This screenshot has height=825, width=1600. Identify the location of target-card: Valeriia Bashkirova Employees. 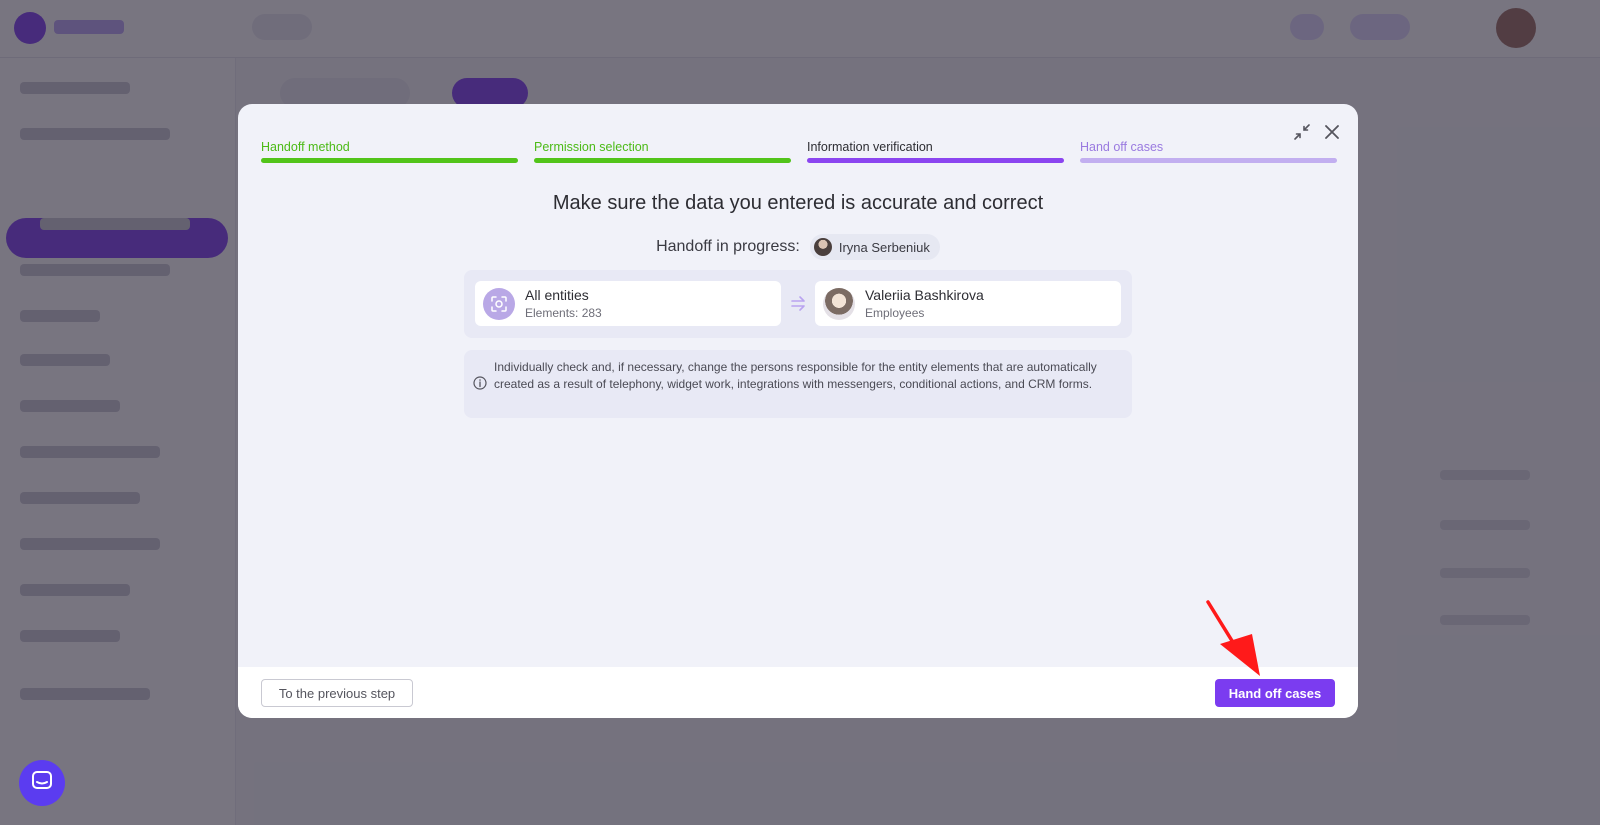
(968, 303).